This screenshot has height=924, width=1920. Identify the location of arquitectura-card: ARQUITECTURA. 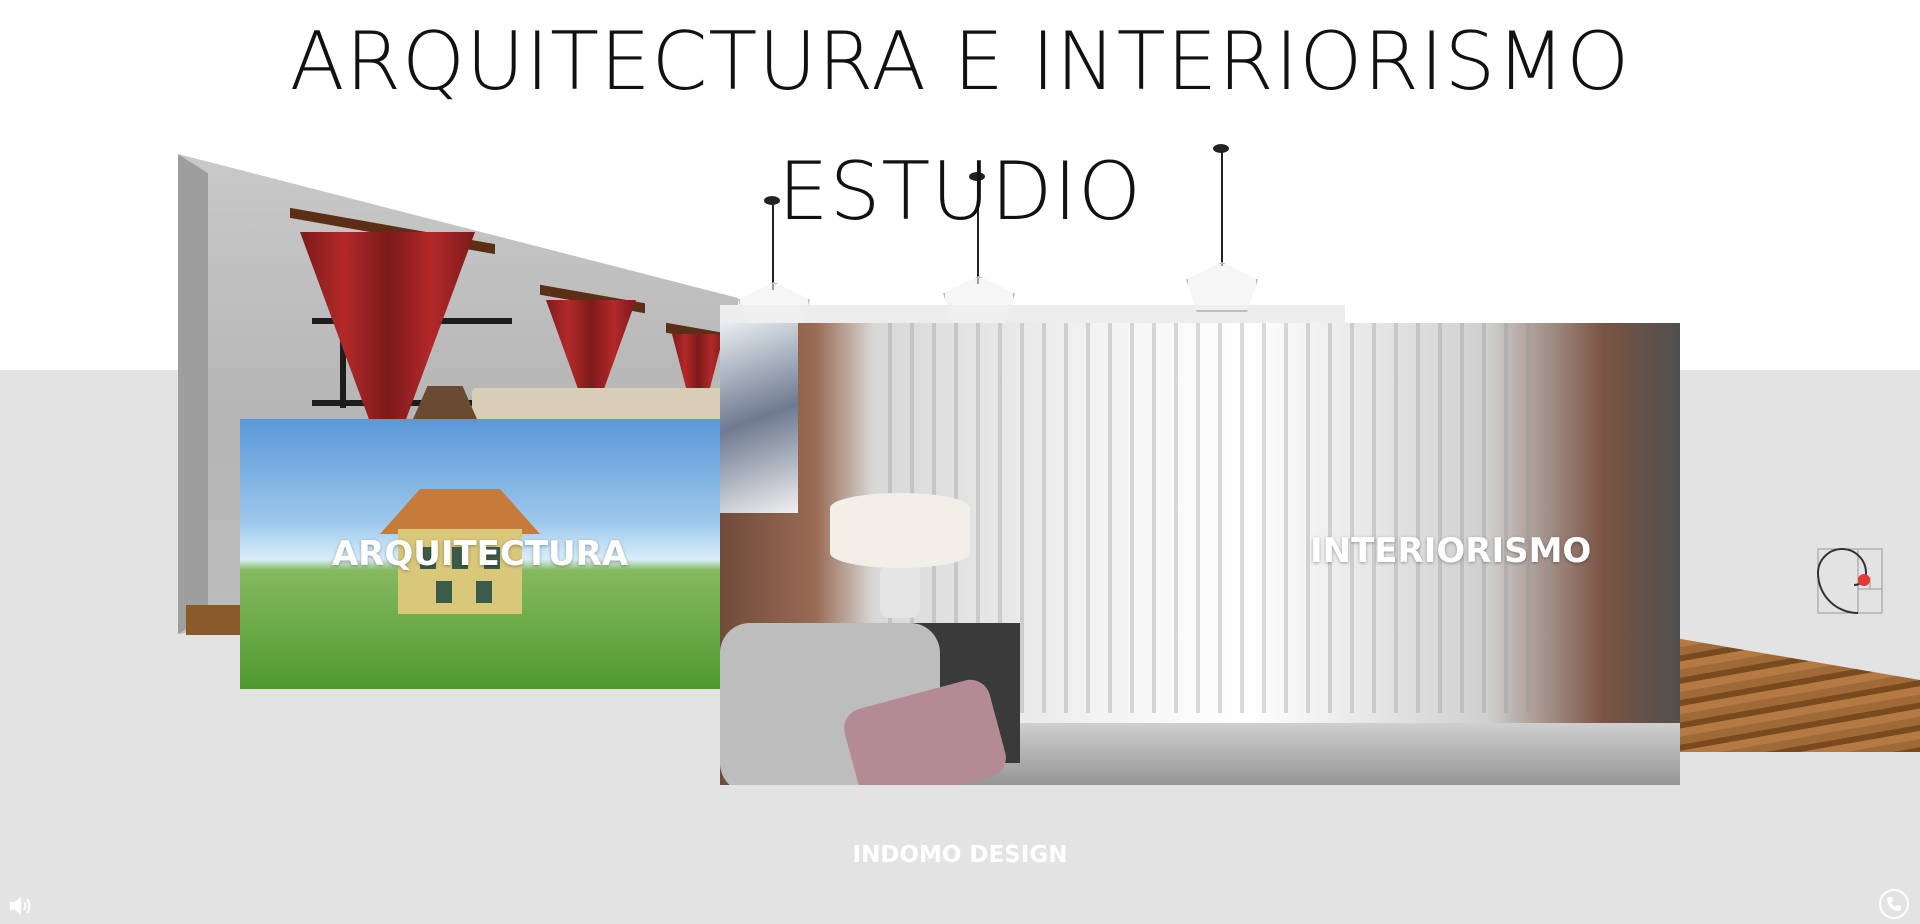
(480, 554).